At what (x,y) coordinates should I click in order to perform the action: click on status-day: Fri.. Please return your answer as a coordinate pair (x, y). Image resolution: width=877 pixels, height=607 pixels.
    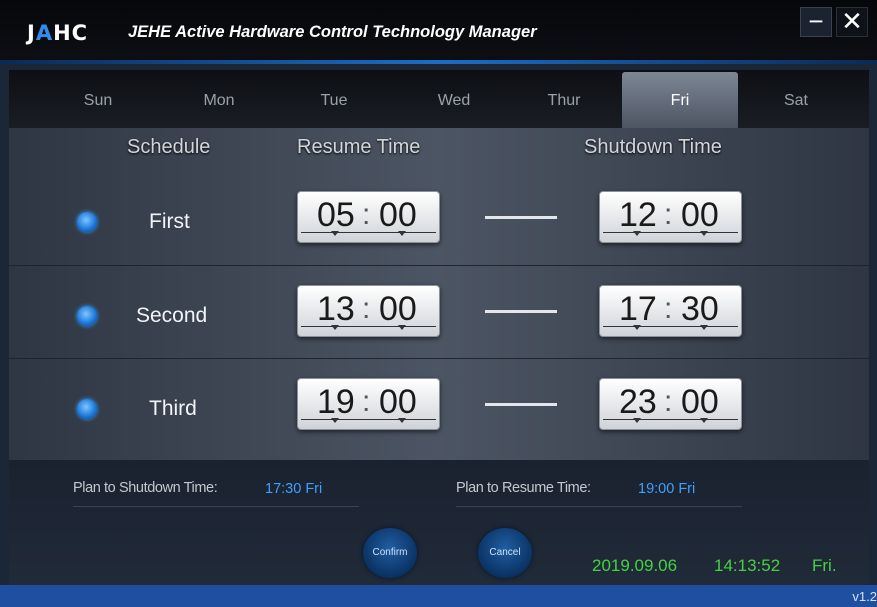
    Looking at the image, I should click on (824, 565).